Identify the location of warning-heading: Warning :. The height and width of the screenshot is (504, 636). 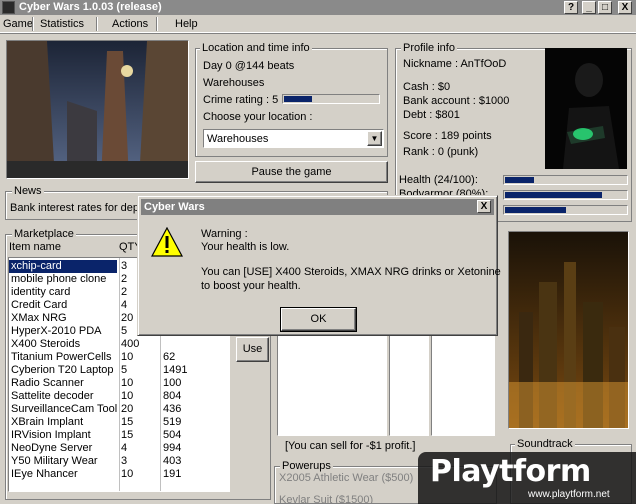
(224, 234).